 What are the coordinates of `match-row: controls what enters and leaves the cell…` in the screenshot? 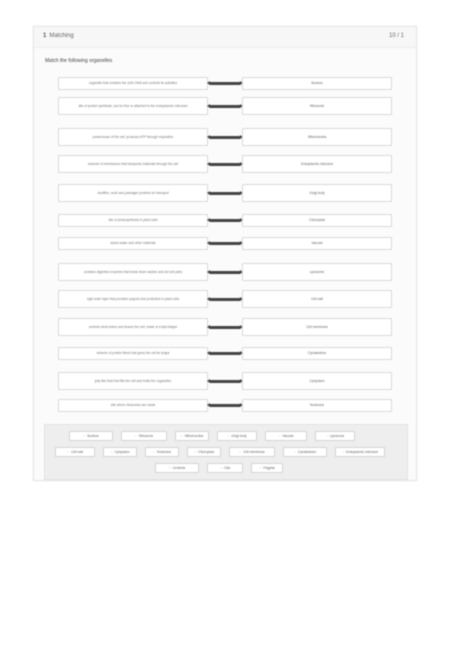 It's located at (225, 327).